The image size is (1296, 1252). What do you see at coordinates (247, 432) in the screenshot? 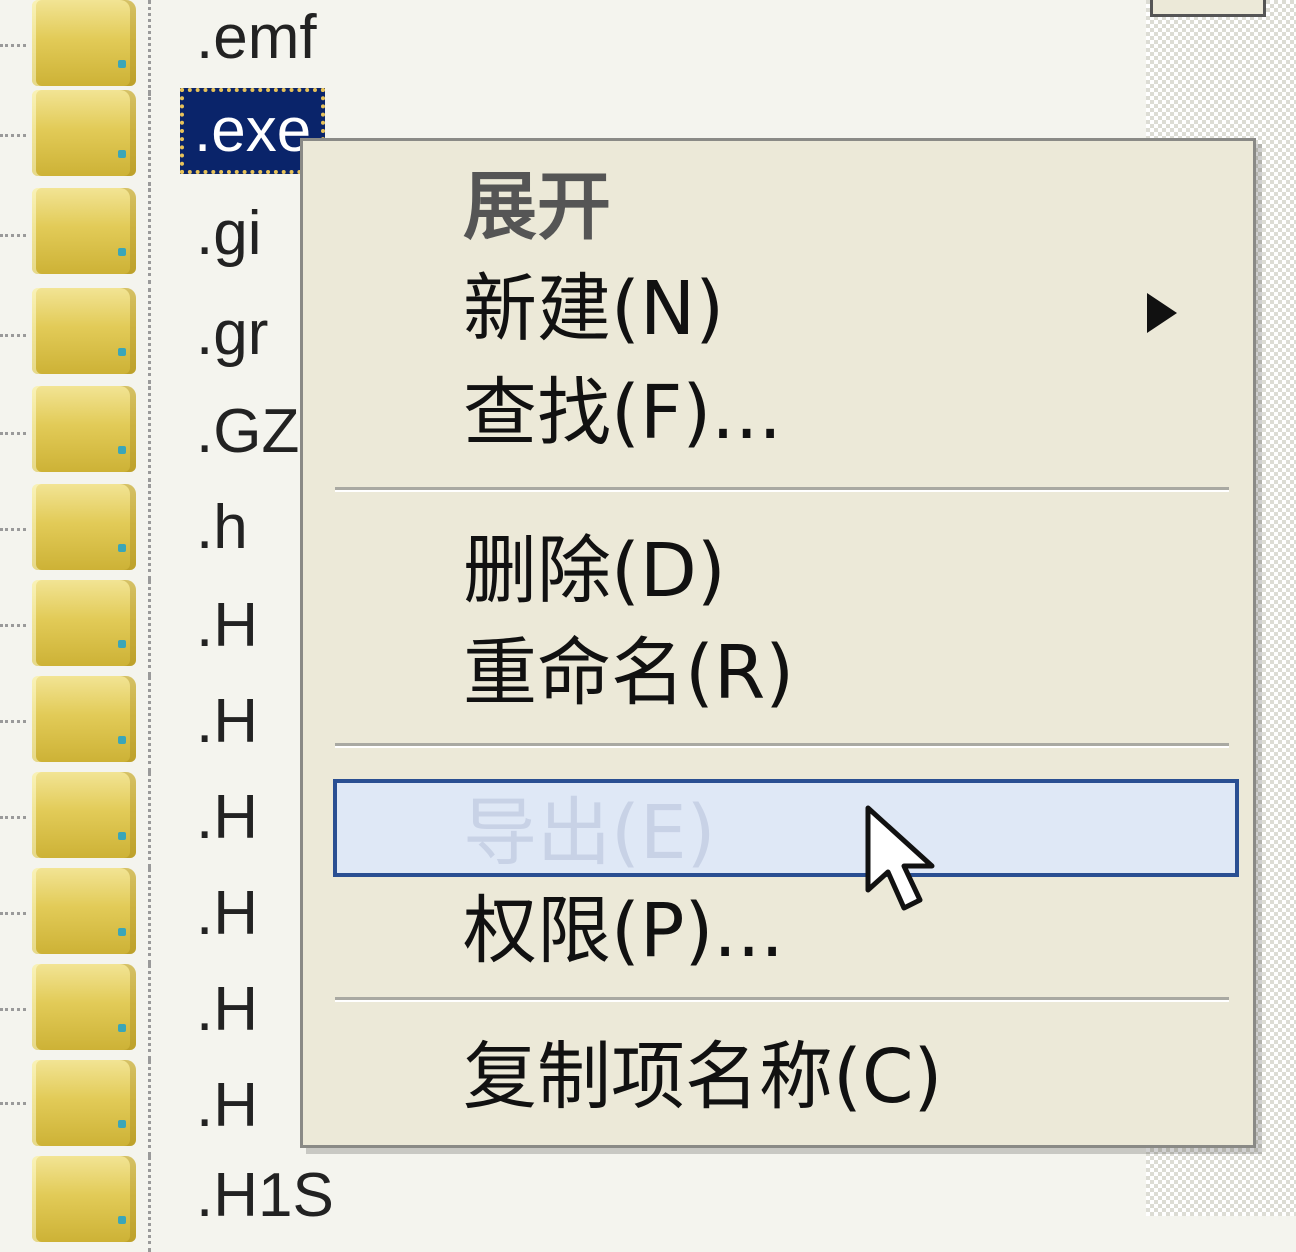
I see `tree-item-label: .GZ` at bounding box center [247, 432].